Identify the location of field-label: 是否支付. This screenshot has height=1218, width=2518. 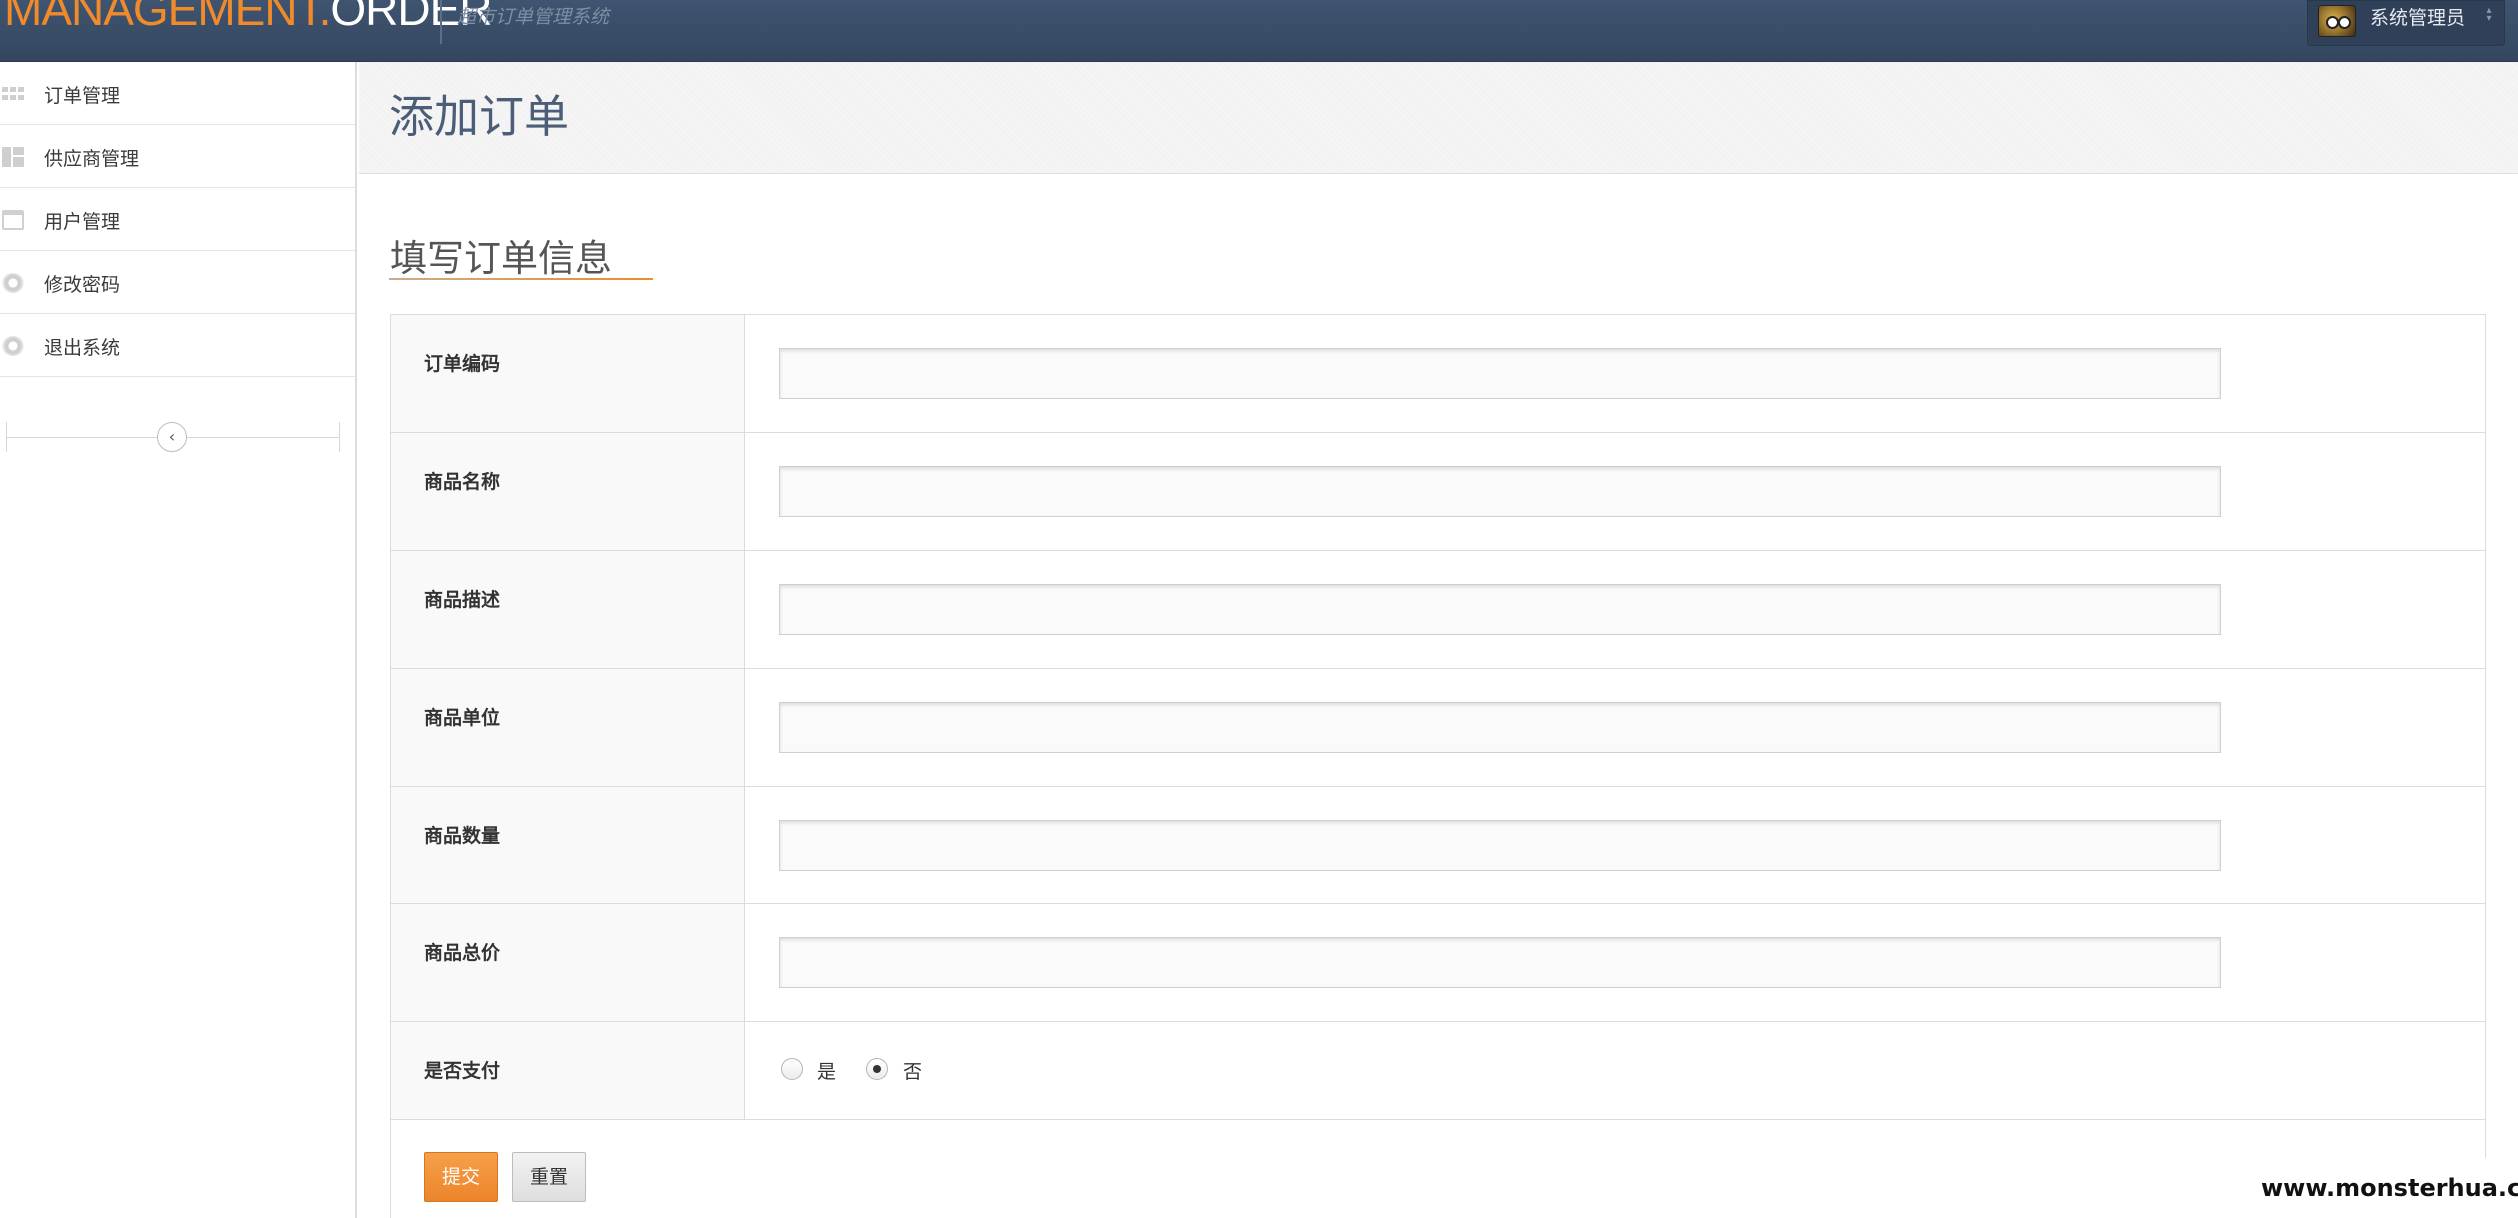
(462, 1071).